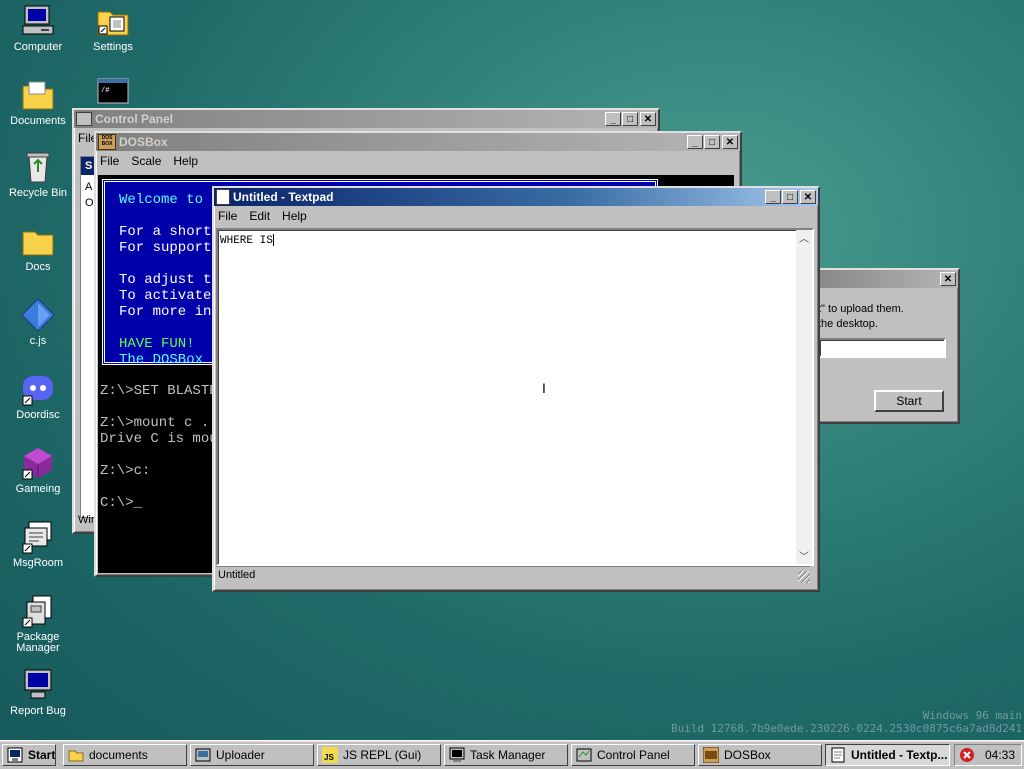 The width and height of the screenshot is (1024, 769). I want to click on textpad-titlebar: Untitled - Textpad _ □ ✕, so click(516, 197).